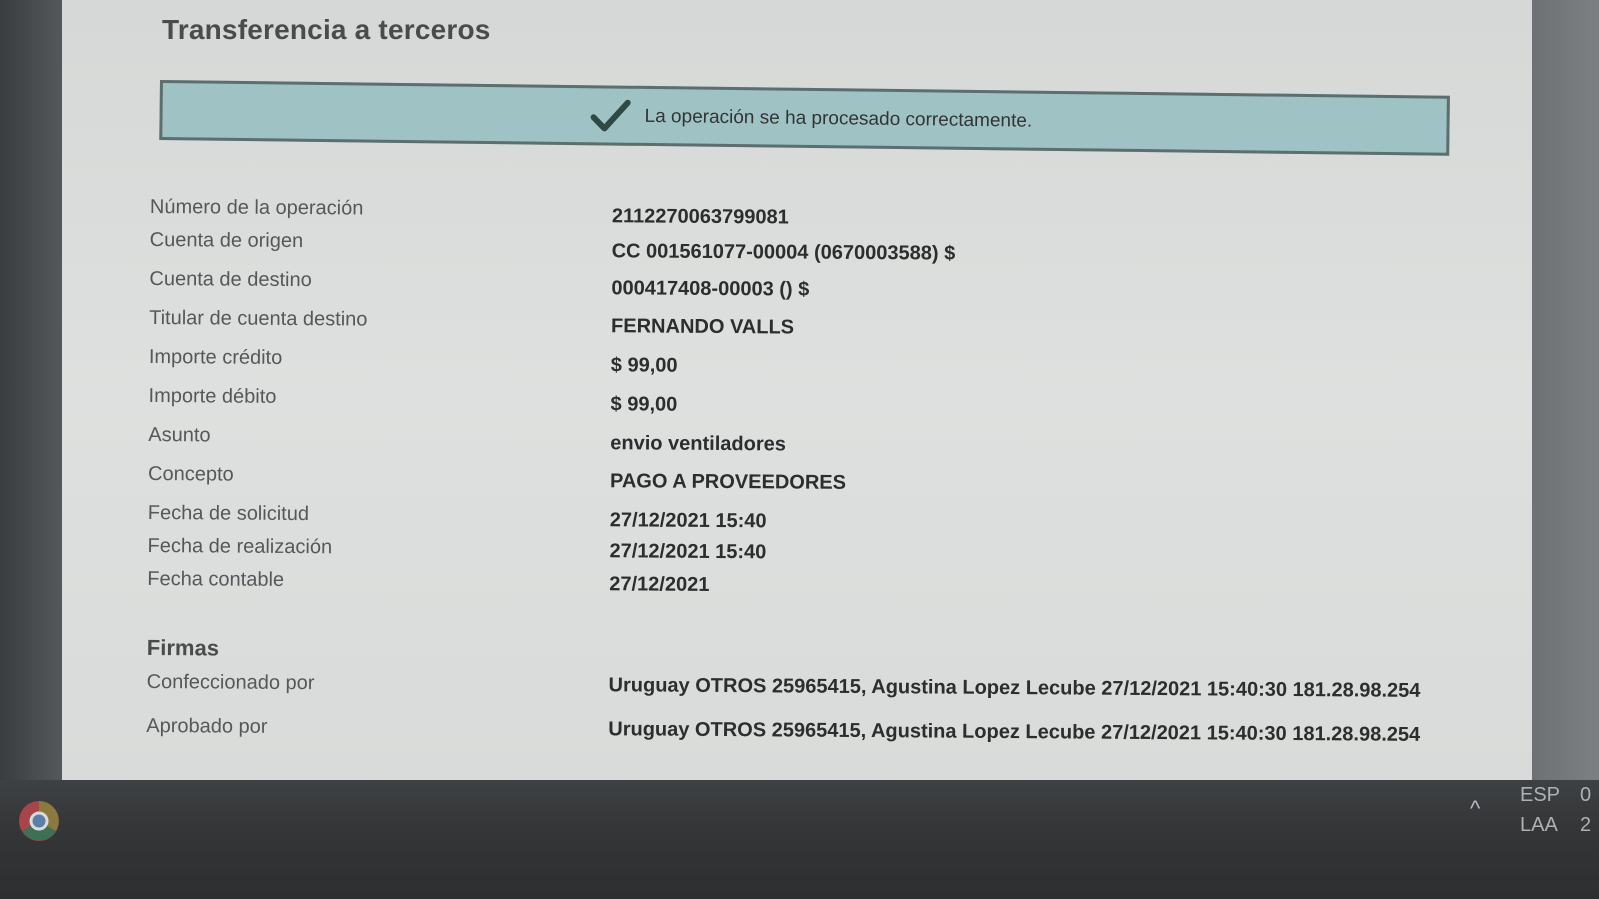 The height and width of the screenshot is (899, 1599). I want to click on detail-value: envio ventiladores, so click(698, 444).